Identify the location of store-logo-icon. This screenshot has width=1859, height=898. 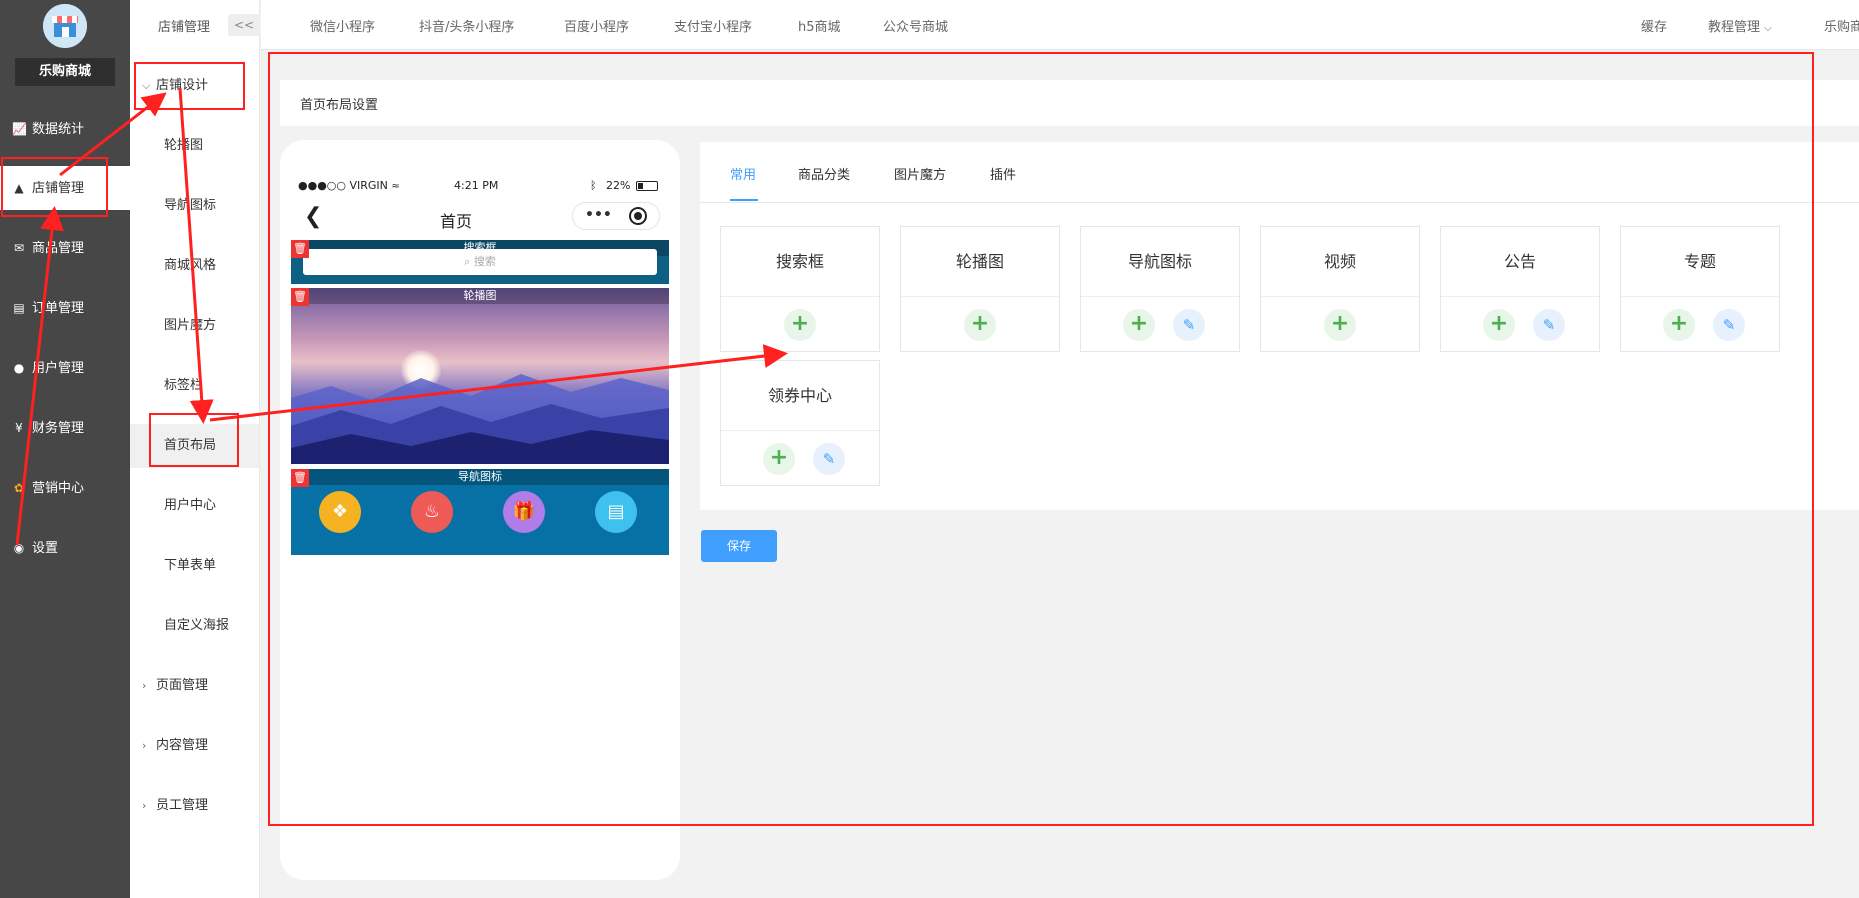
(65, 26).